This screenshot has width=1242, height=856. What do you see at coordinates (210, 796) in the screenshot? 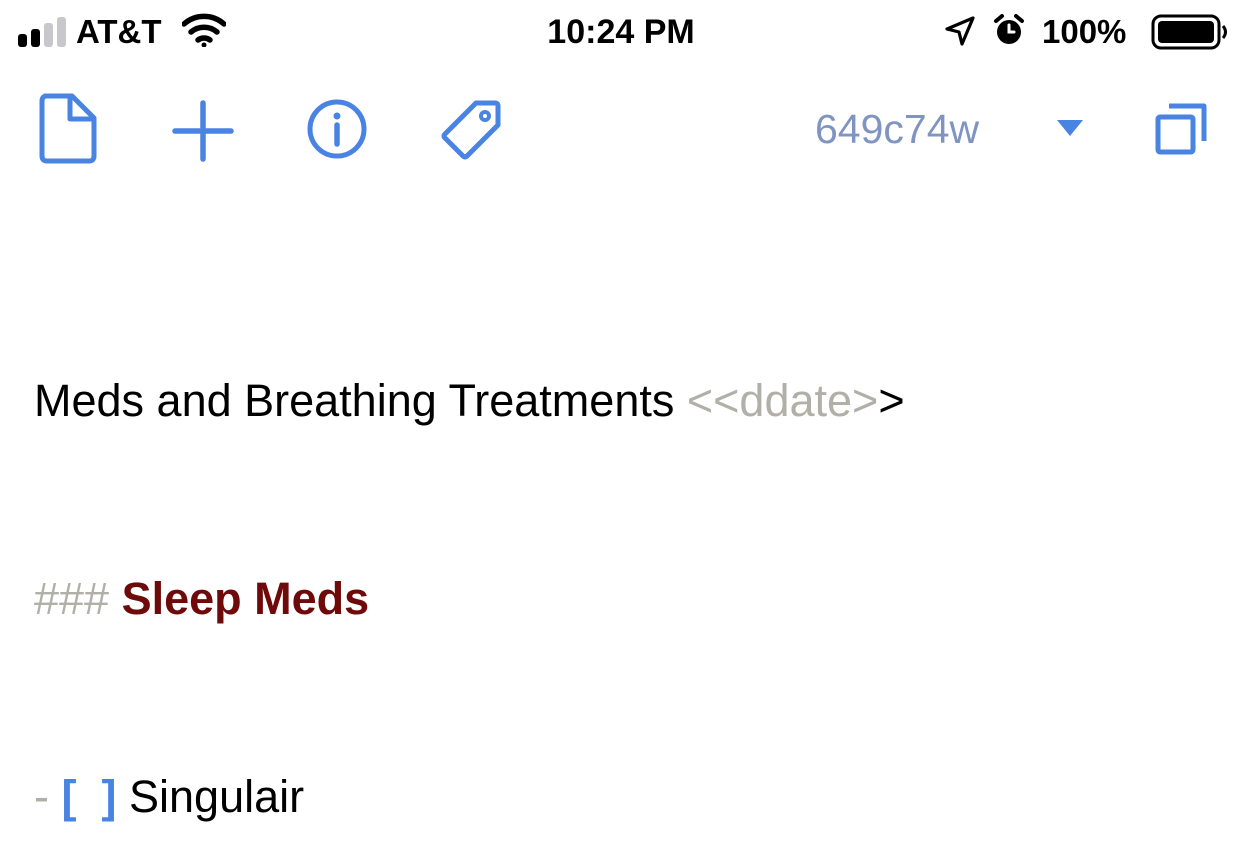
I see `task-item-text: Singulair` at bounding box center [210, 796].